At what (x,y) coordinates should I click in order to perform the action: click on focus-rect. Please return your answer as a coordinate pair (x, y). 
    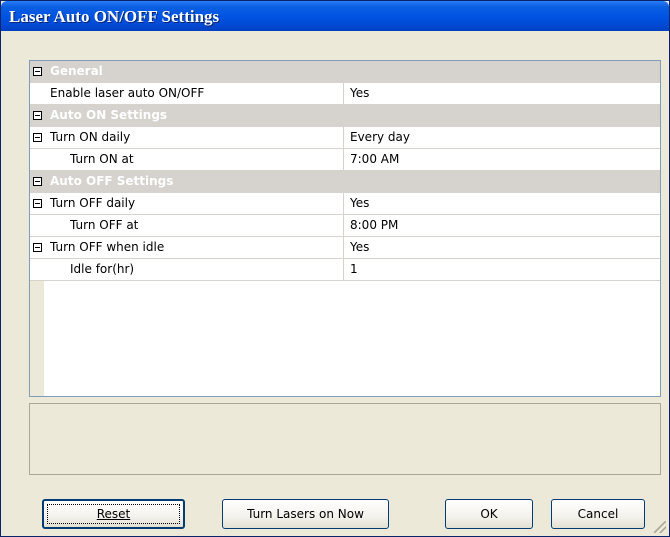
    Looking at the image, I should click on (113, 514).